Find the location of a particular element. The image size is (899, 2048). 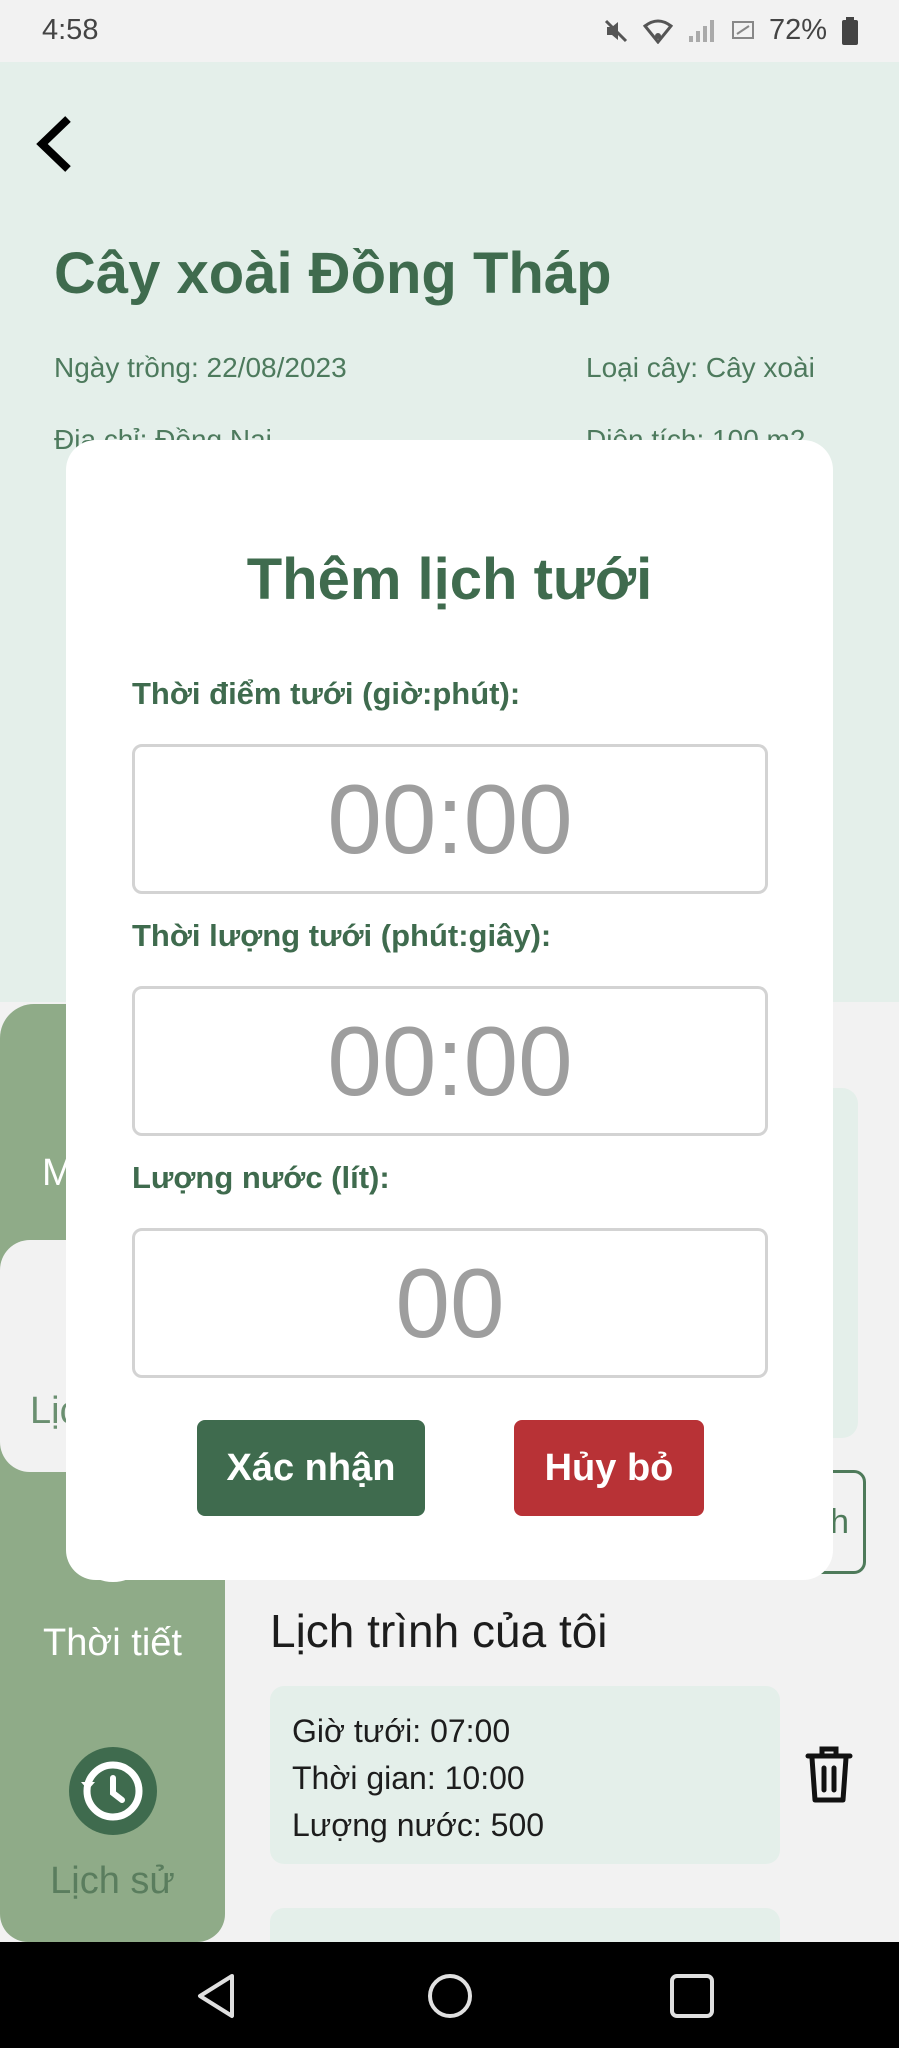

battery-percent: 72% is located at coordinates (797, 30).